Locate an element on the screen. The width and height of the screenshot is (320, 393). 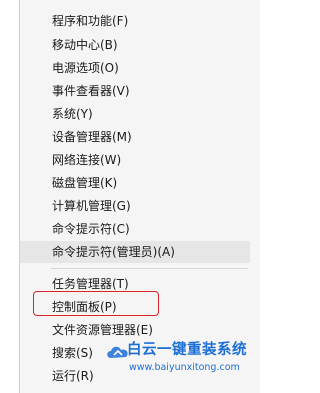
menu-item-disk-management: 磁盘管理(K) is located at coordinates (135, 183).